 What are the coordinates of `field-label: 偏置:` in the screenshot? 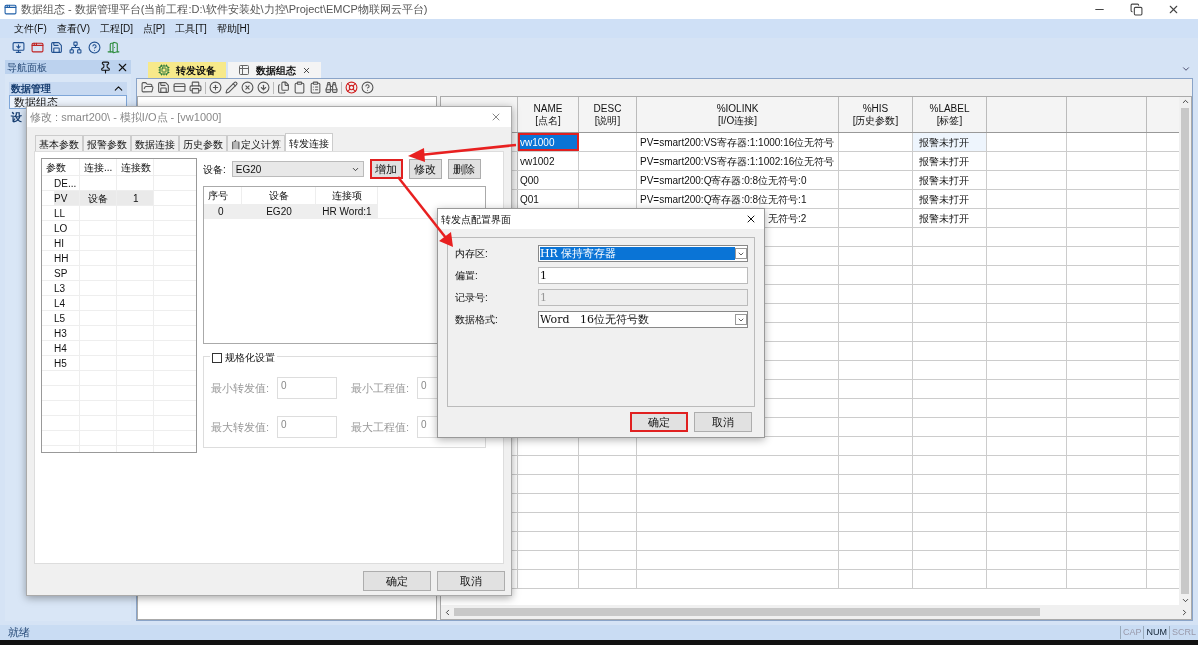 It's located at (467, 276).